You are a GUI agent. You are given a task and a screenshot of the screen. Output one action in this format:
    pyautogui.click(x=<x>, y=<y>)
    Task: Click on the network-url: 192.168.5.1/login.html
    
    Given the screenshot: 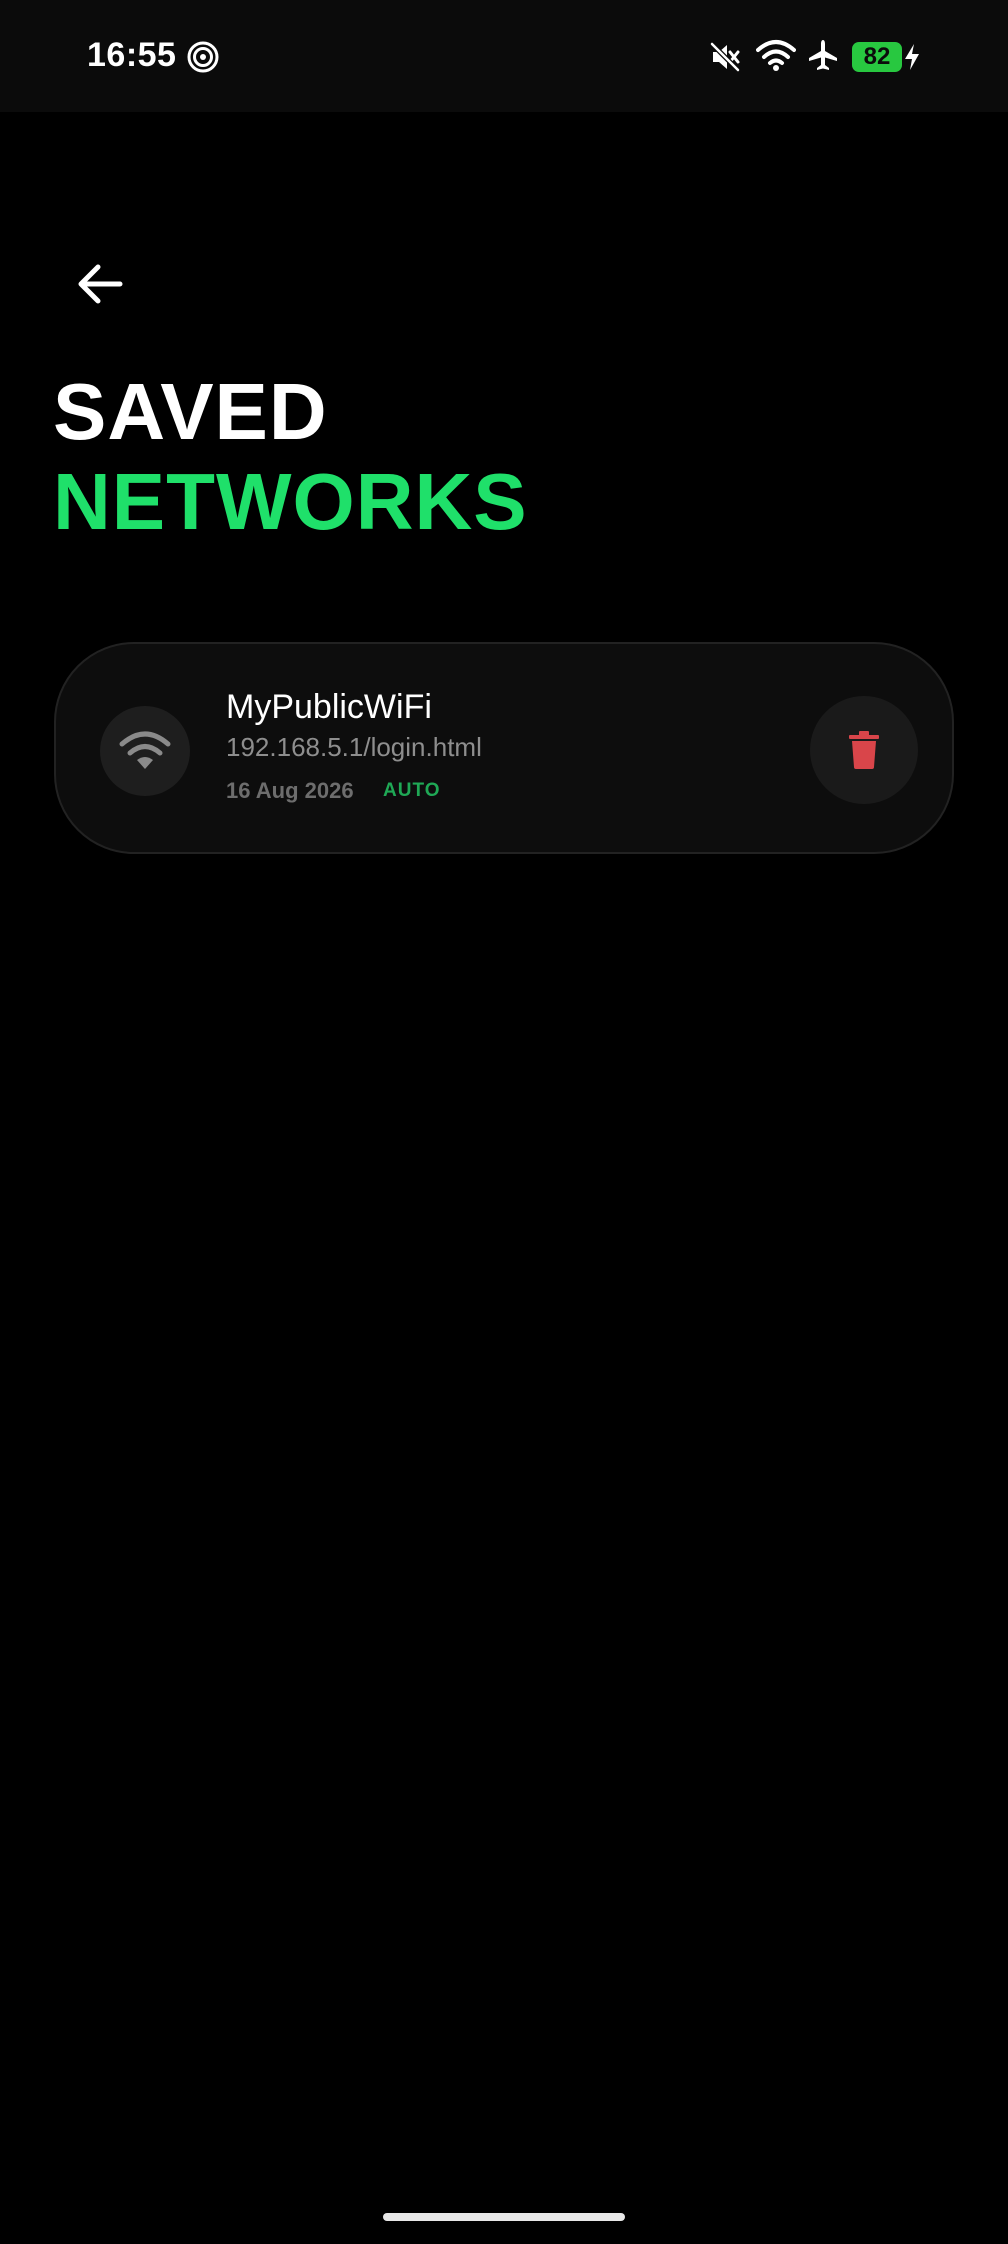 What is the action you would take?
    pyautogui.click(x=354, y=747)
    